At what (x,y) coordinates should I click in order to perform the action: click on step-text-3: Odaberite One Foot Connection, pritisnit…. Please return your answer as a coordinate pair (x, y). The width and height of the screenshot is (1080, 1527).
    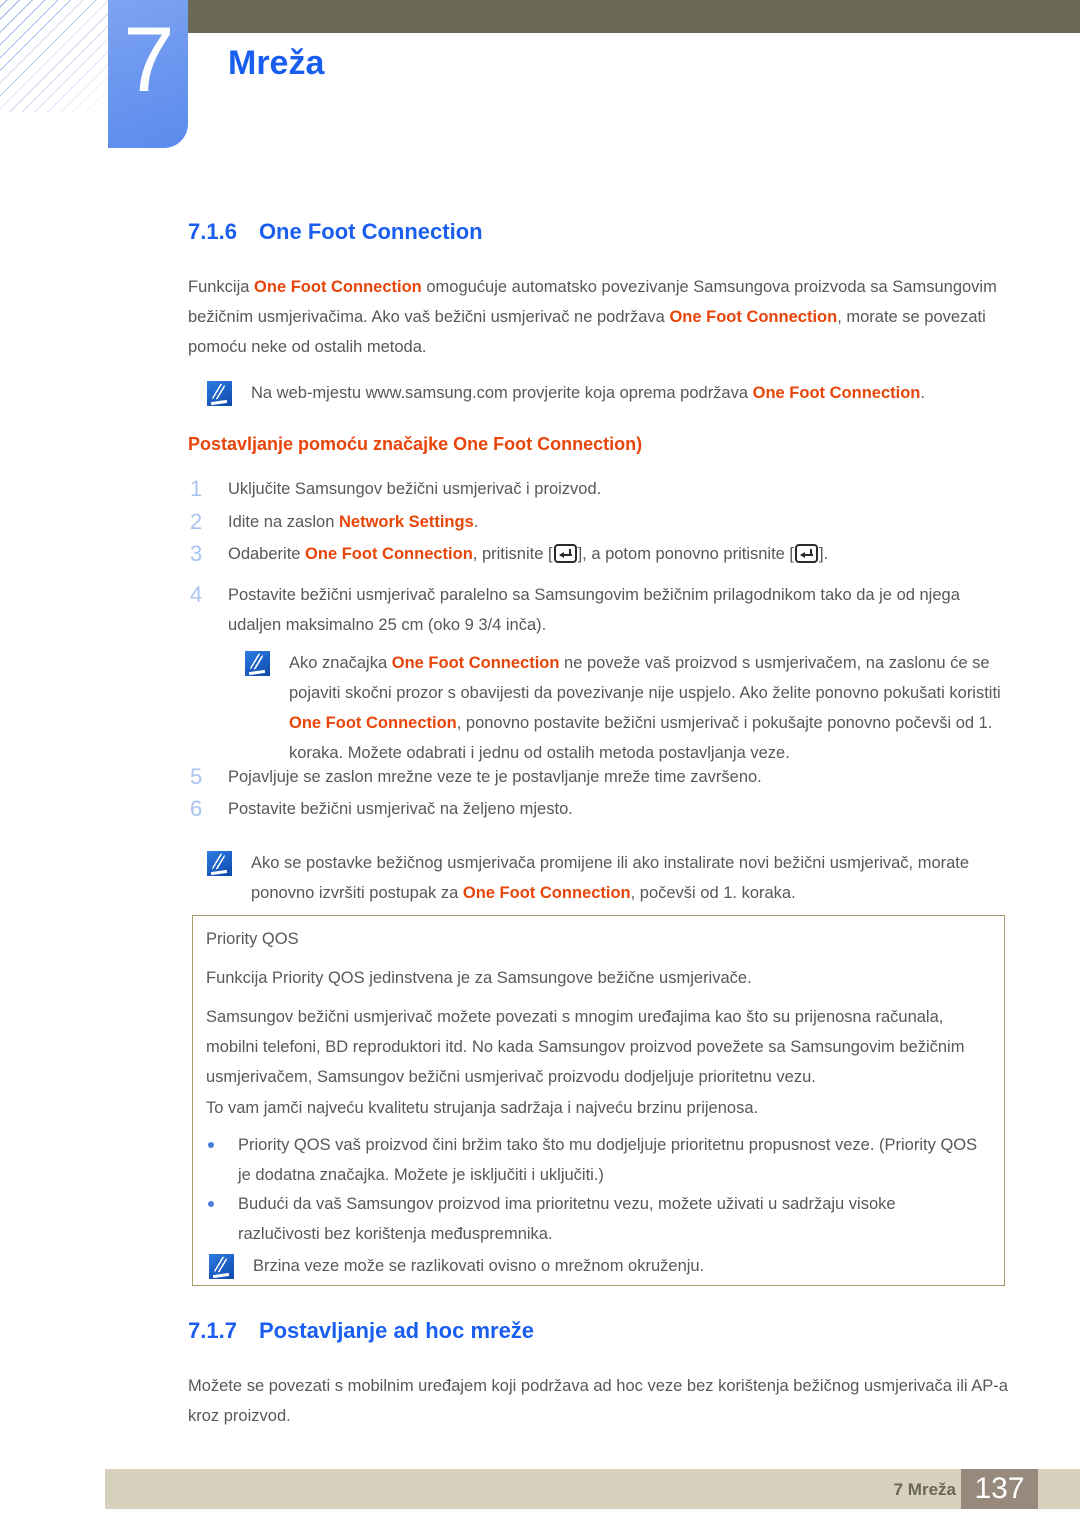
    Looking at the image, I should click on (528, 554).